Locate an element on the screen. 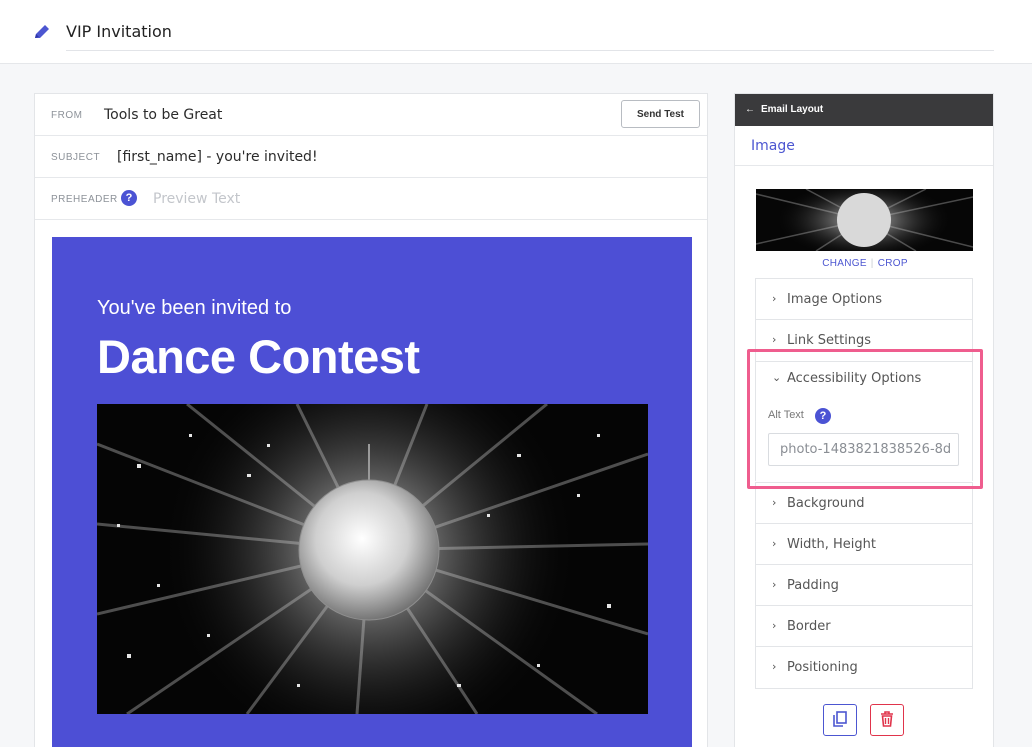  back-arrow-icon: ← is located at coordinates (750, 109).